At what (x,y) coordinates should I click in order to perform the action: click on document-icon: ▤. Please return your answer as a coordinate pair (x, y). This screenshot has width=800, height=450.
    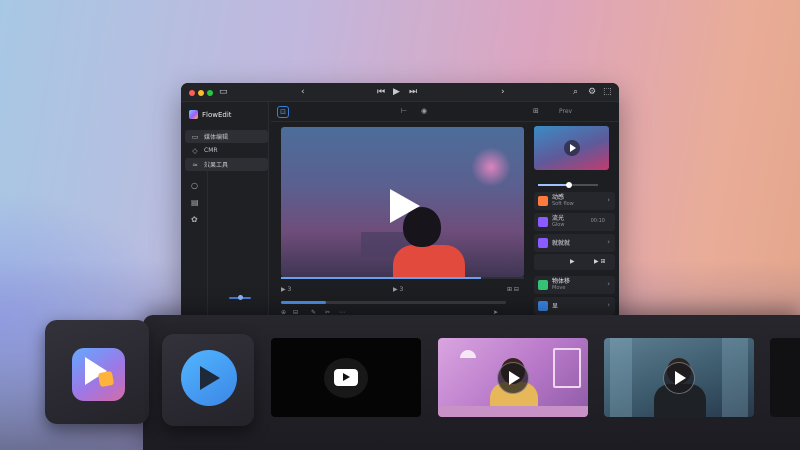
    Looking at the image, I should click on (195, 202).